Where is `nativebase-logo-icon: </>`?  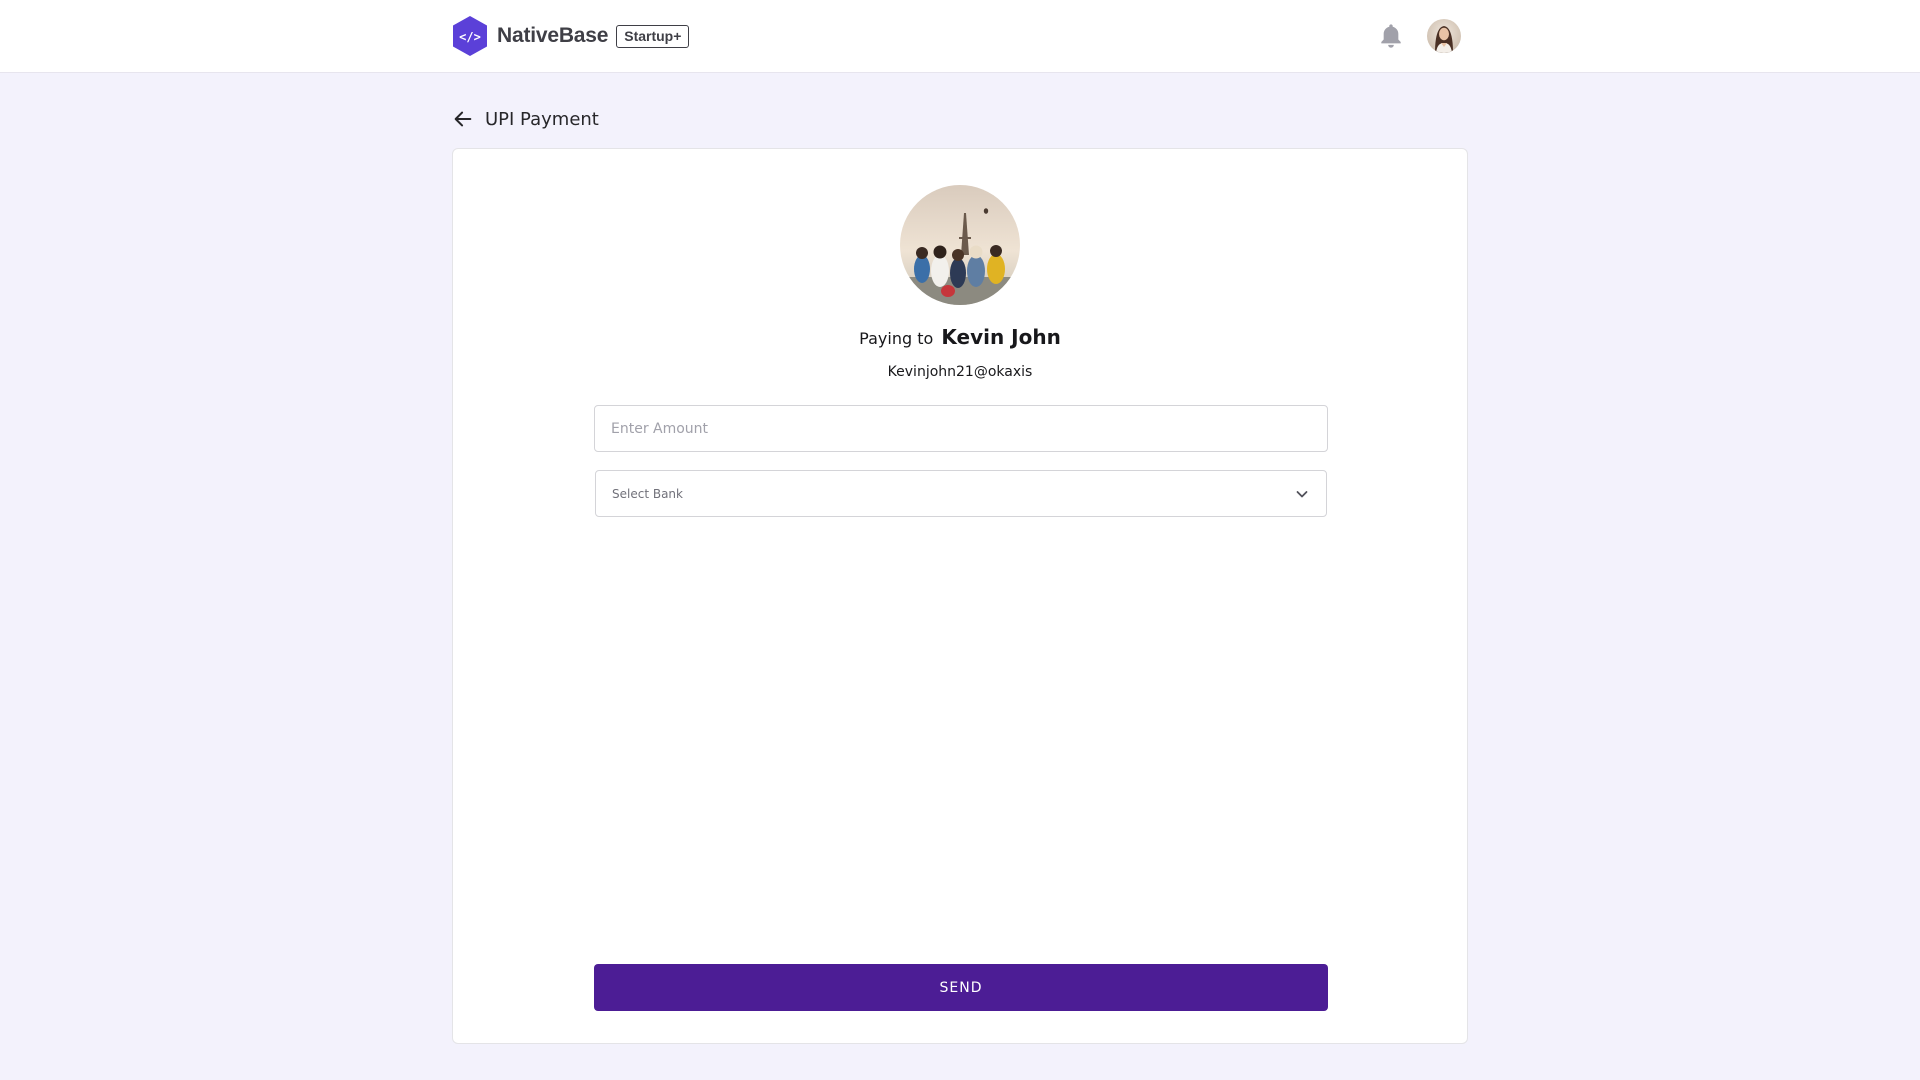
nativebase-logo-icon: </> is located at coordinates (470, 36).